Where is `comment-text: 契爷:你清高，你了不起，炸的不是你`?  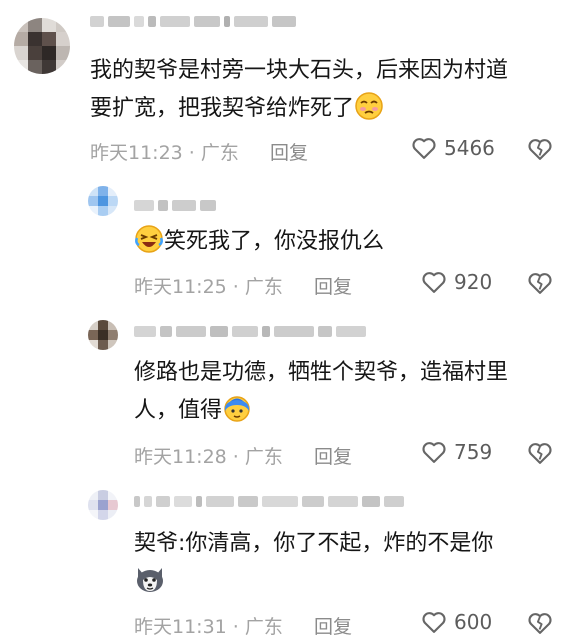 comment-text: 契爷:你清高，你了不起，炸的不是你 is located at coordinates (313, 566).